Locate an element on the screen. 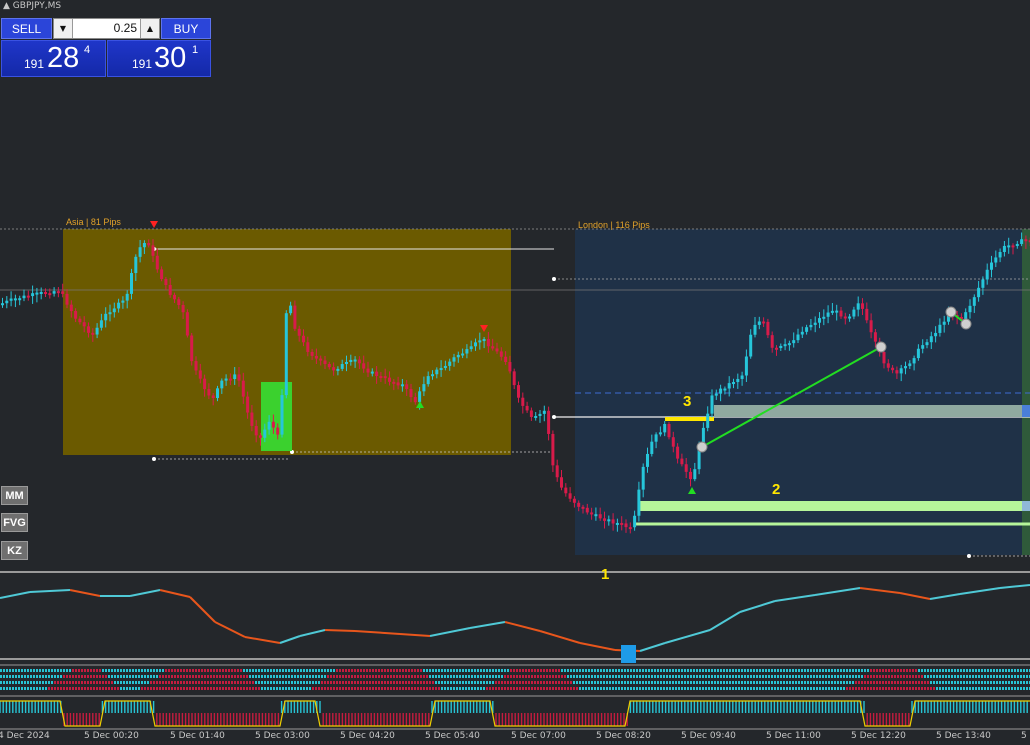 The width and height of the screenshot is (1030, 745). triangle-up-icon: ▲ is located at coordinates (6, 6).